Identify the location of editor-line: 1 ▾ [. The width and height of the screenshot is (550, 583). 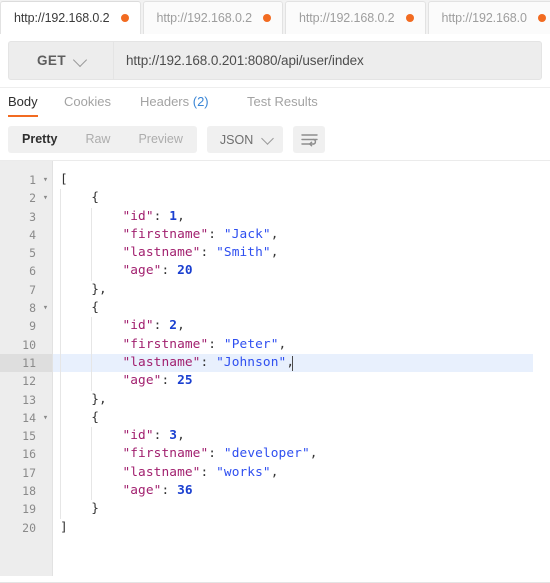
(275, 180).